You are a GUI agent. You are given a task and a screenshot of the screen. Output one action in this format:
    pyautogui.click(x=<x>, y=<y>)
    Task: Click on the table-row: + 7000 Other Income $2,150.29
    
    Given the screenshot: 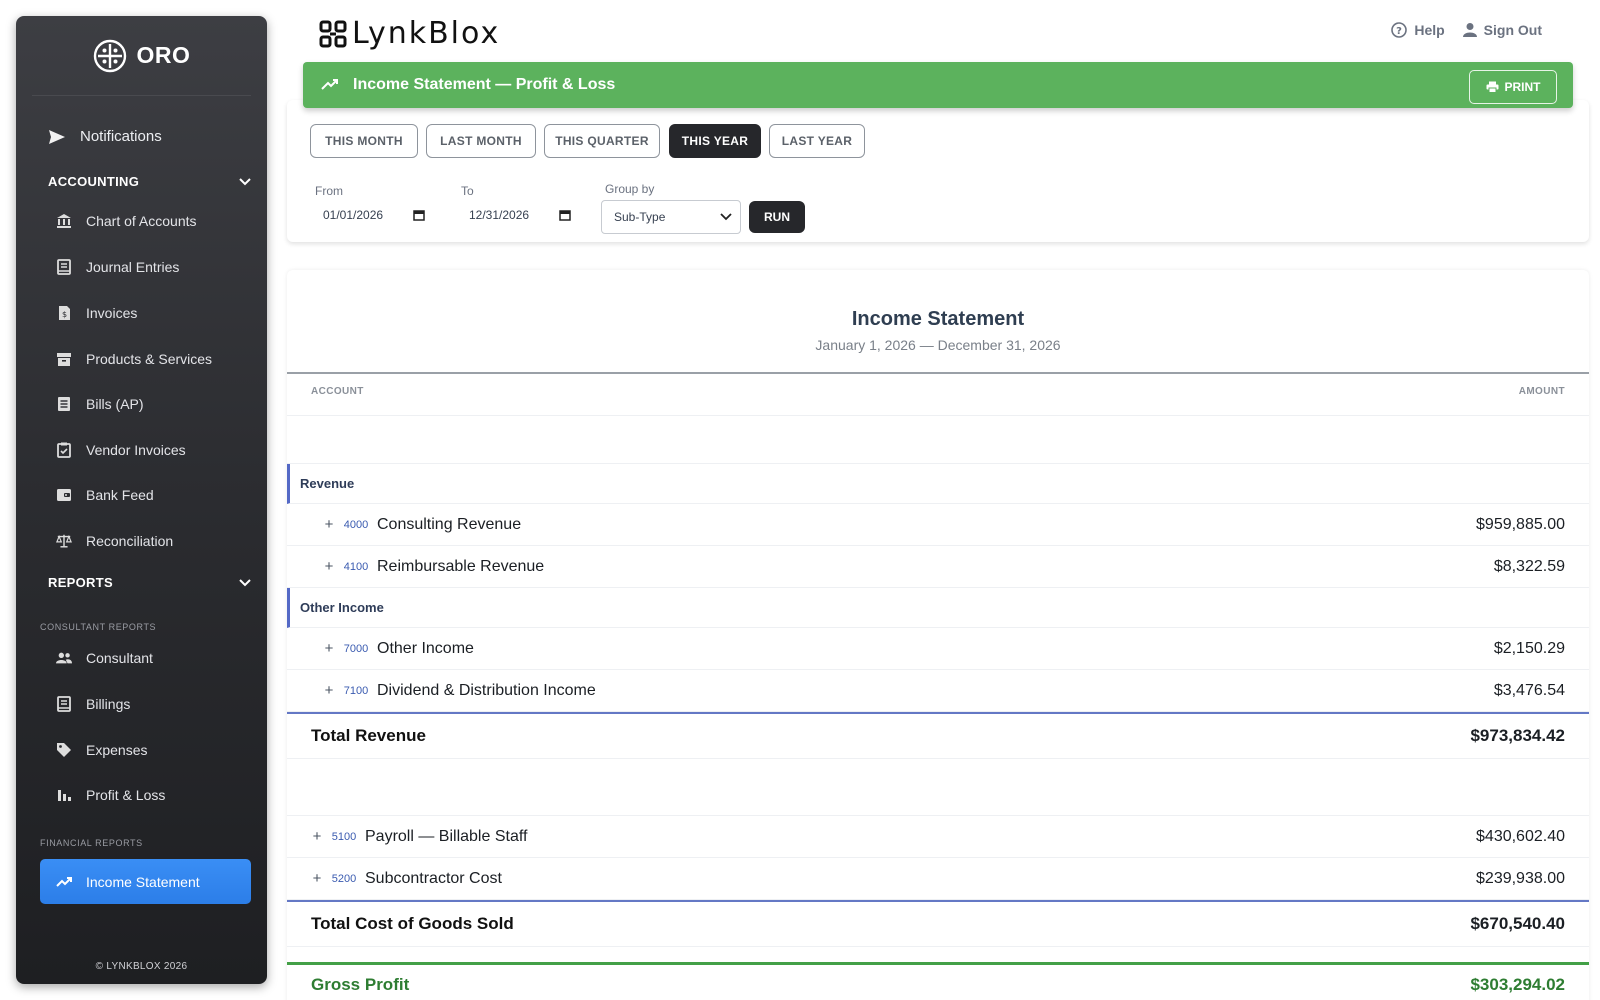 What is the action you would take?
    pyautogui.click(x=938, y=649)
    